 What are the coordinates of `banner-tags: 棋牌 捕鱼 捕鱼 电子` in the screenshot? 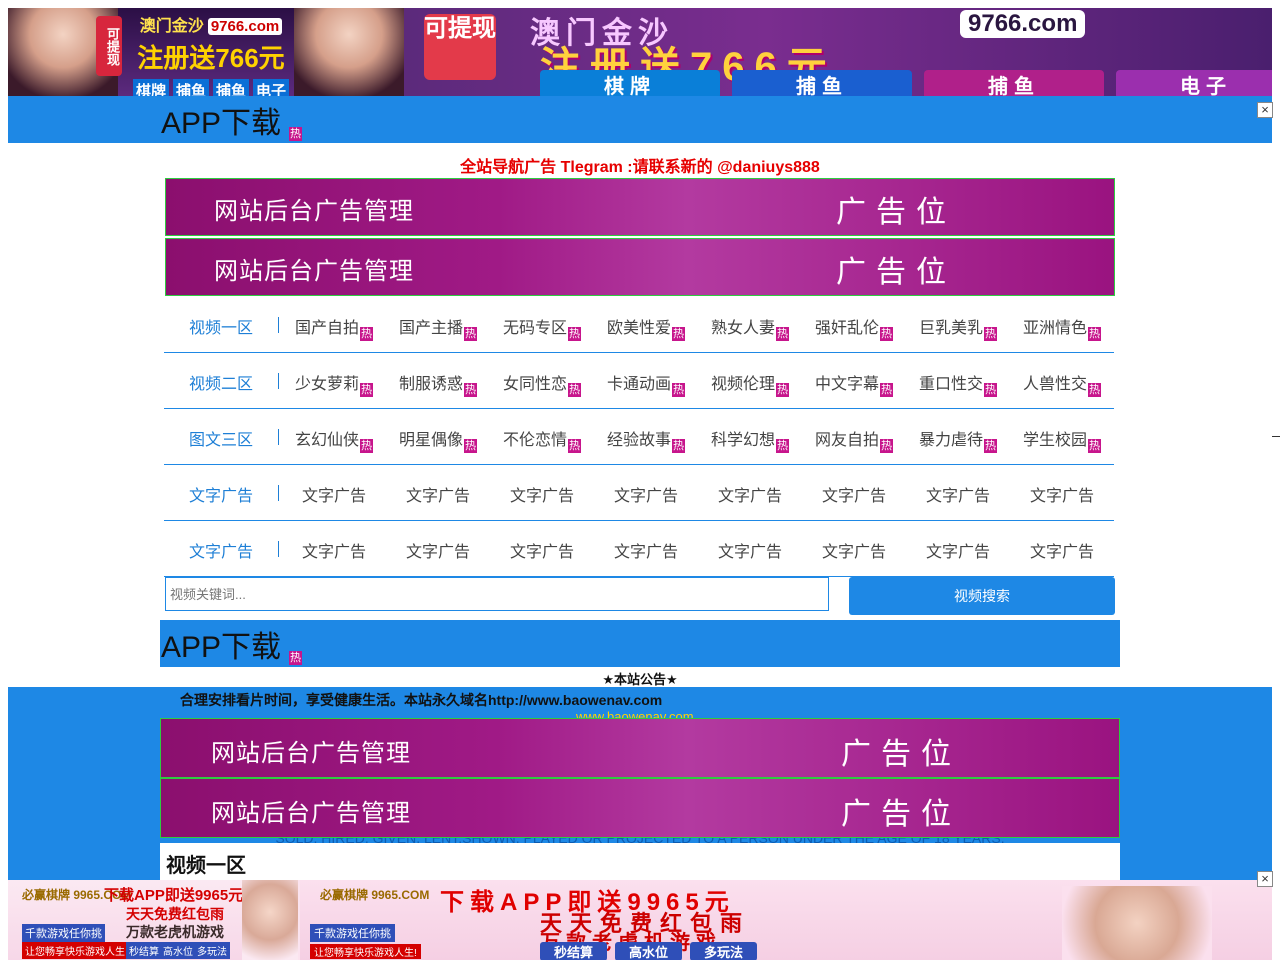 It's located at (211, 87).